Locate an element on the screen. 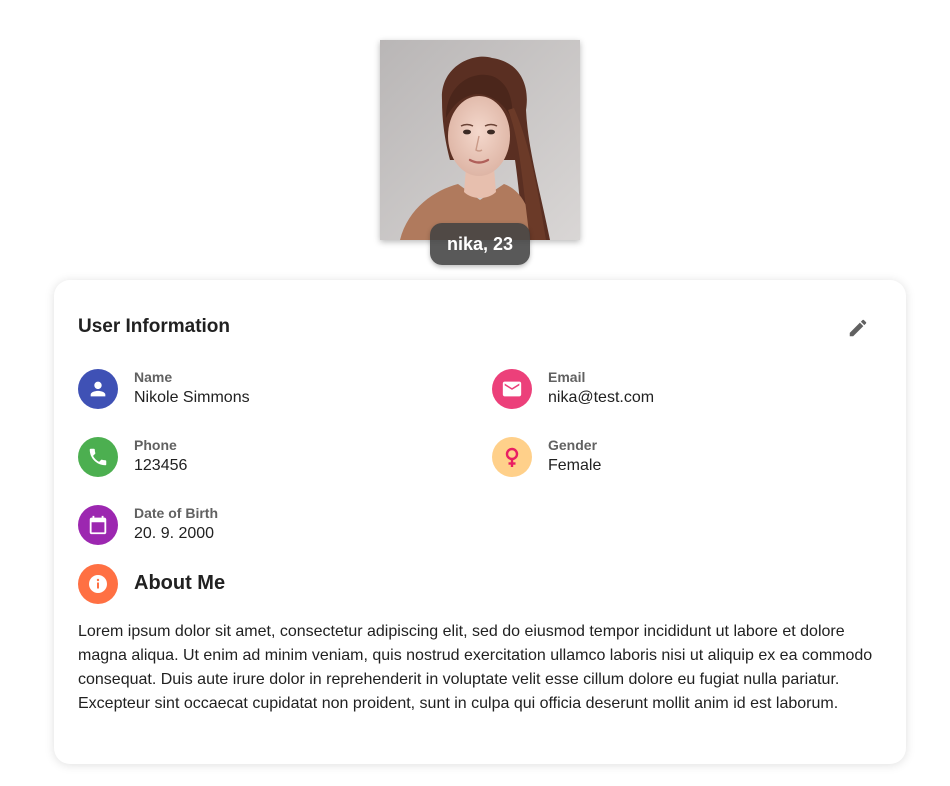  field-name: Name Nikole Simmons is located at coordinates (268, 391).